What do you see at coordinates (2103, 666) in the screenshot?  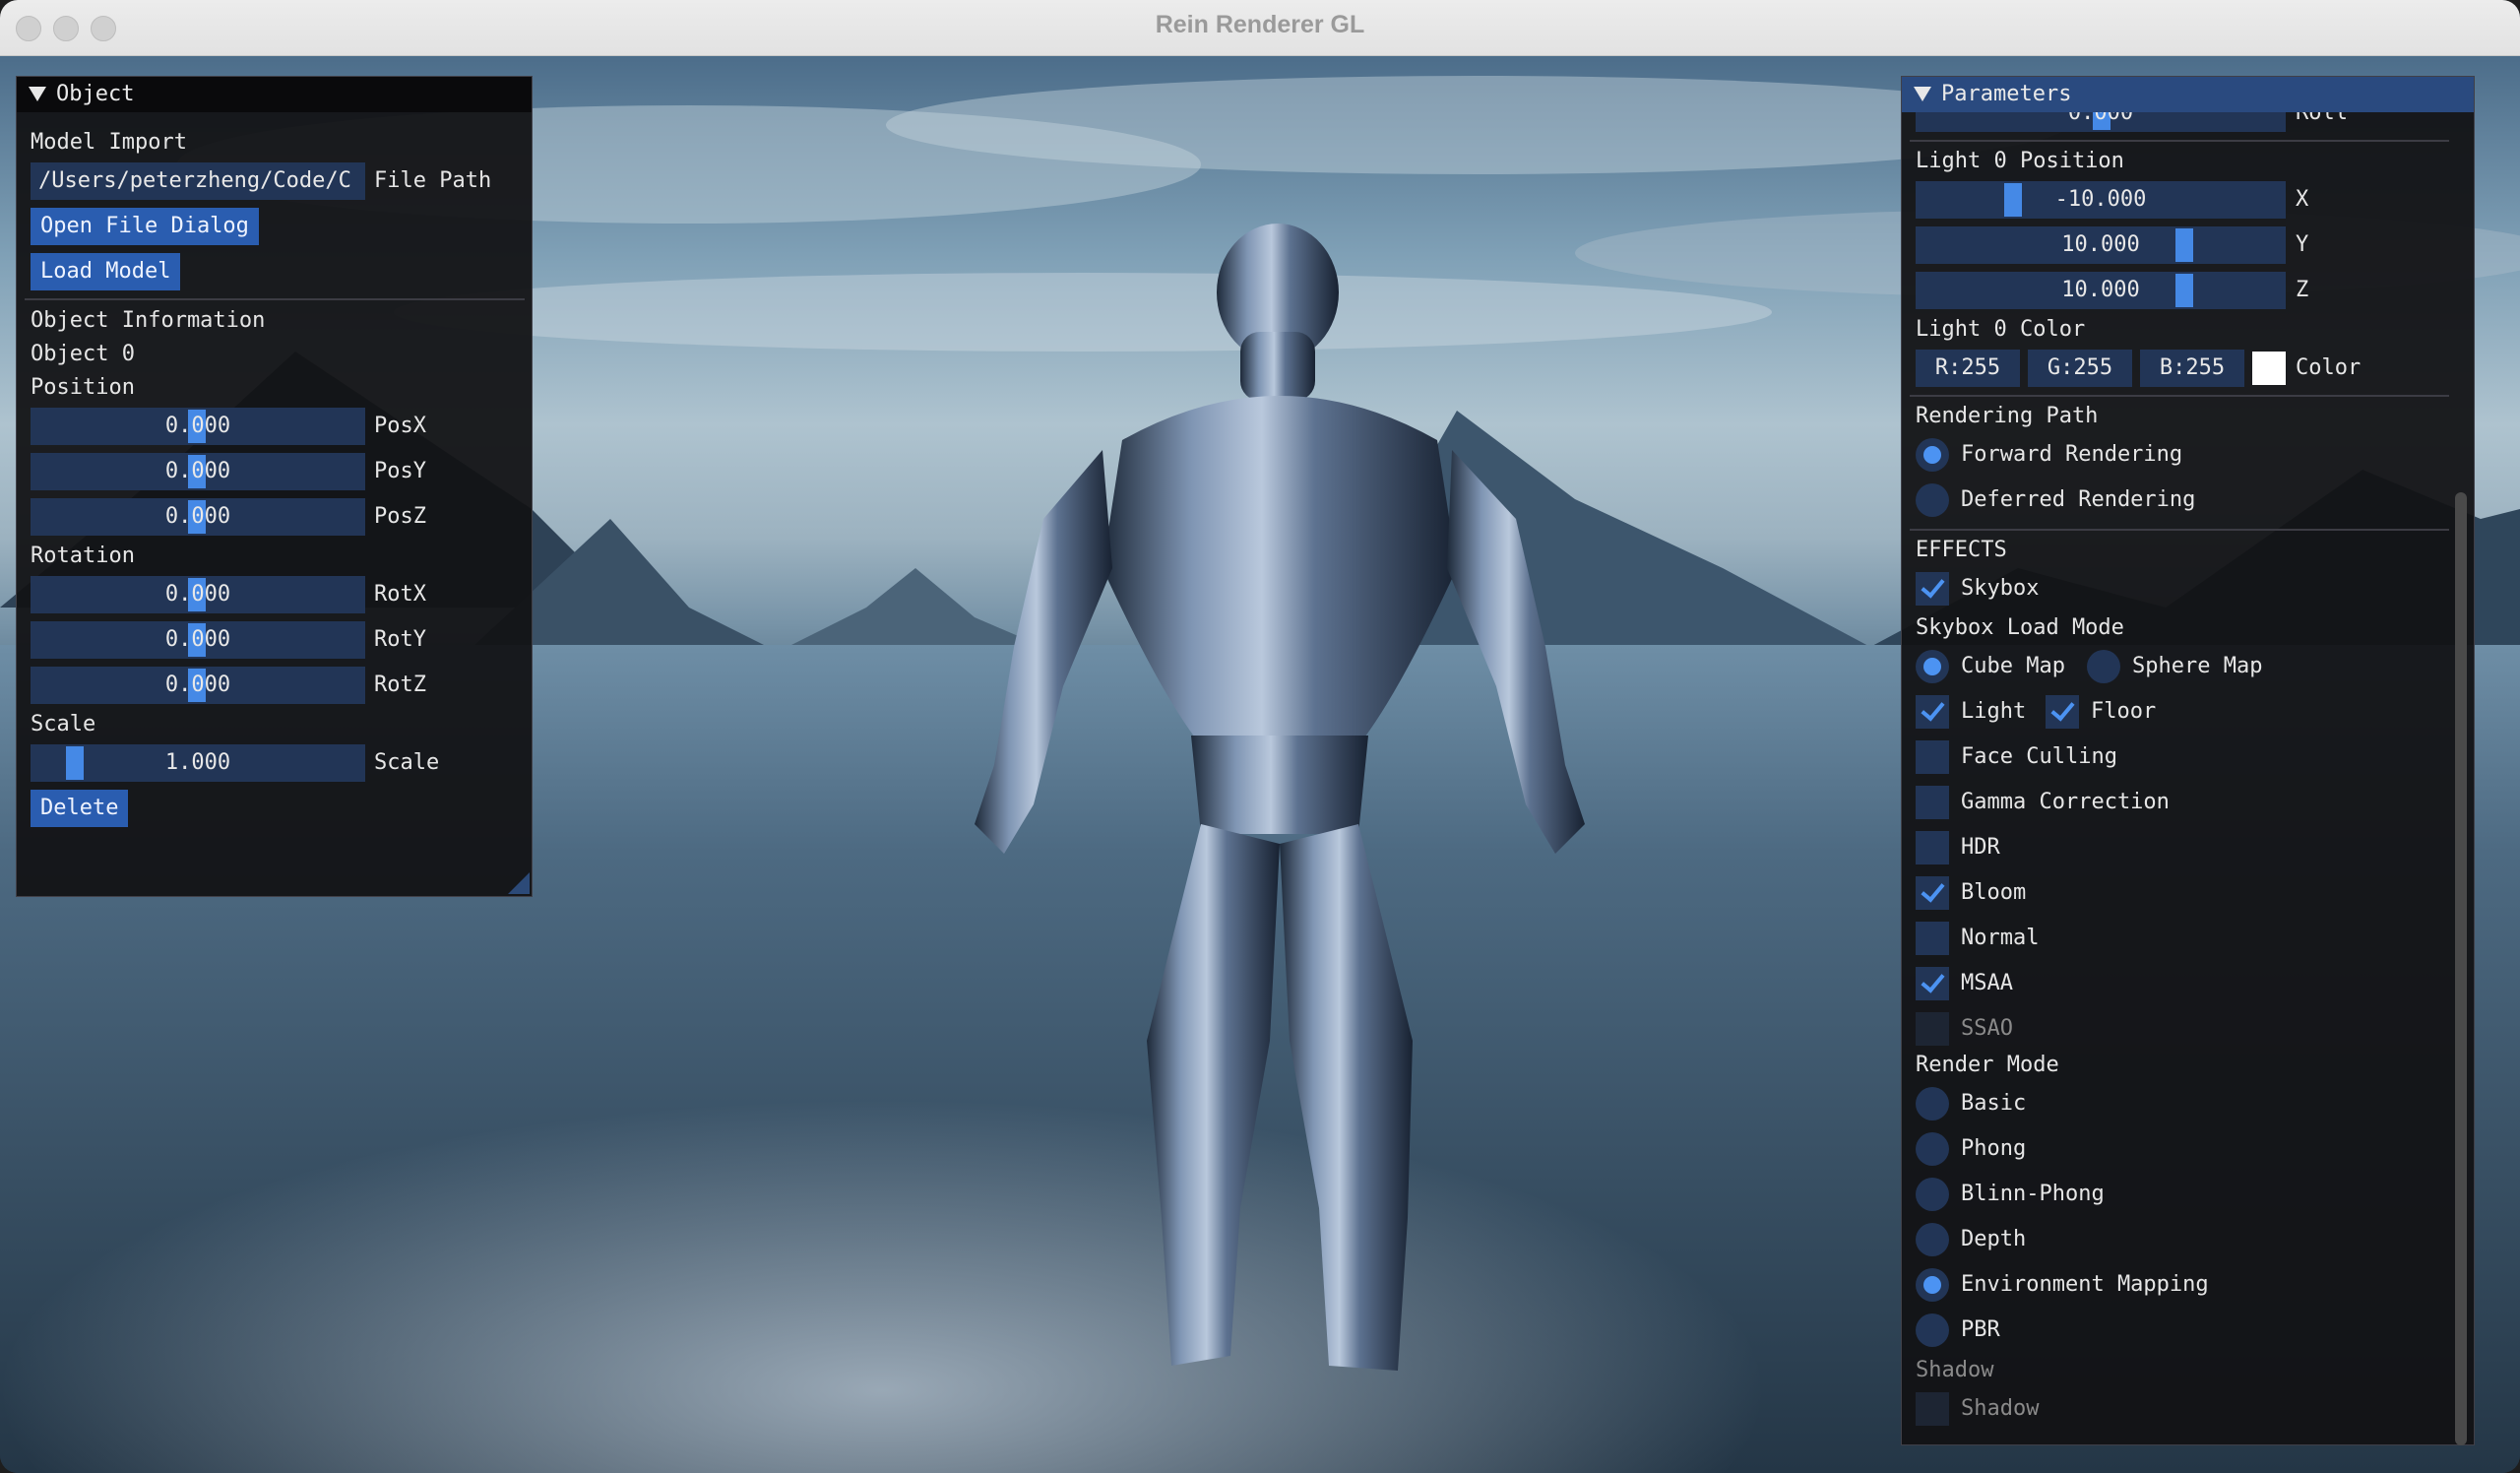 I see `sphere-map-radio` at bounding box center [2103, 666].